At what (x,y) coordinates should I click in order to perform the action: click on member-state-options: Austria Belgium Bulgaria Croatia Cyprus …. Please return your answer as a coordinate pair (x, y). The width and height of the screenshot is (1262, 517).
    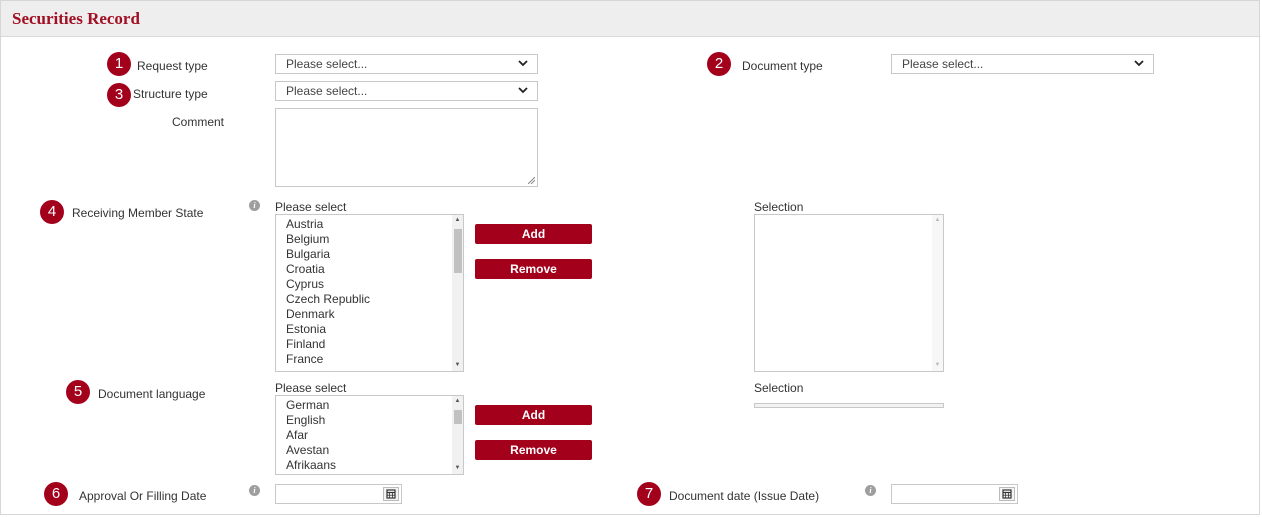
    Looking at the image, I should click on (328, 292).